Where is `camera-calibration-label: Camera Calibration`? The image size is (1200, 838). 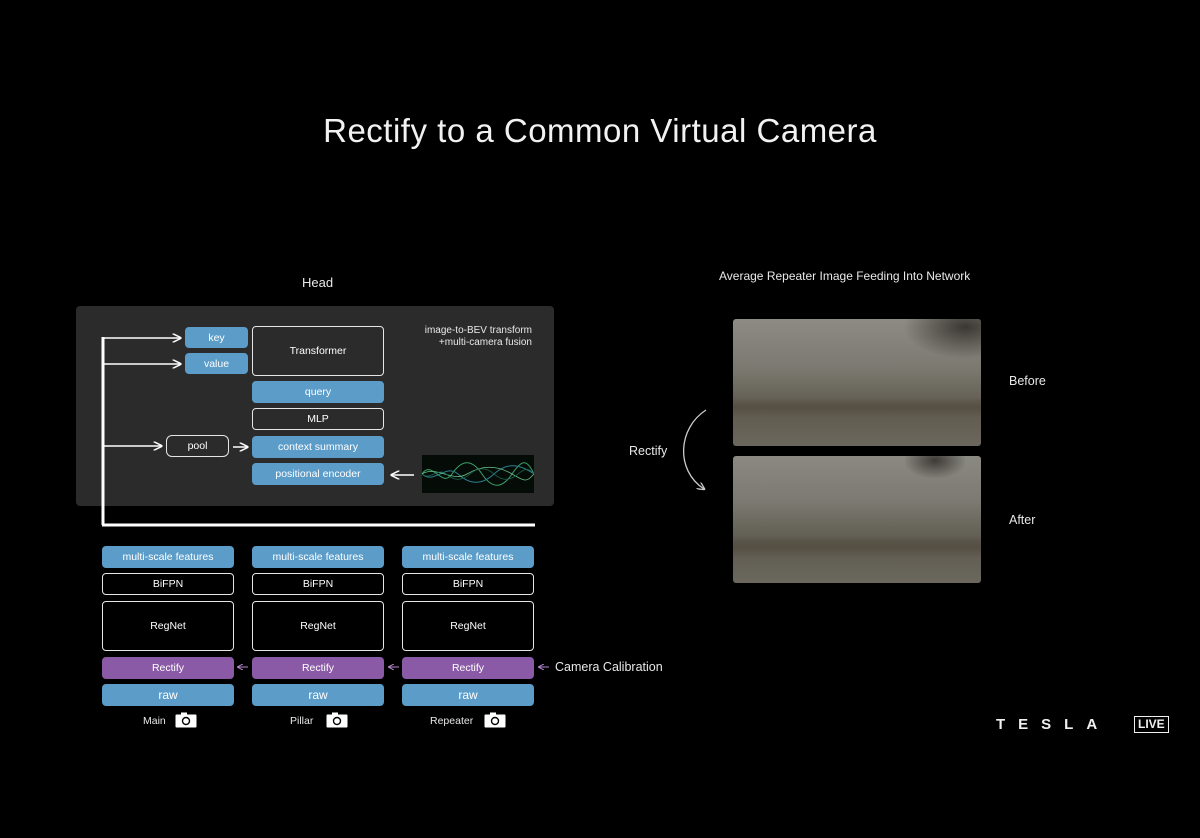
camera-calibration-label: Camera Calibration is located at coordinates (609, 667).